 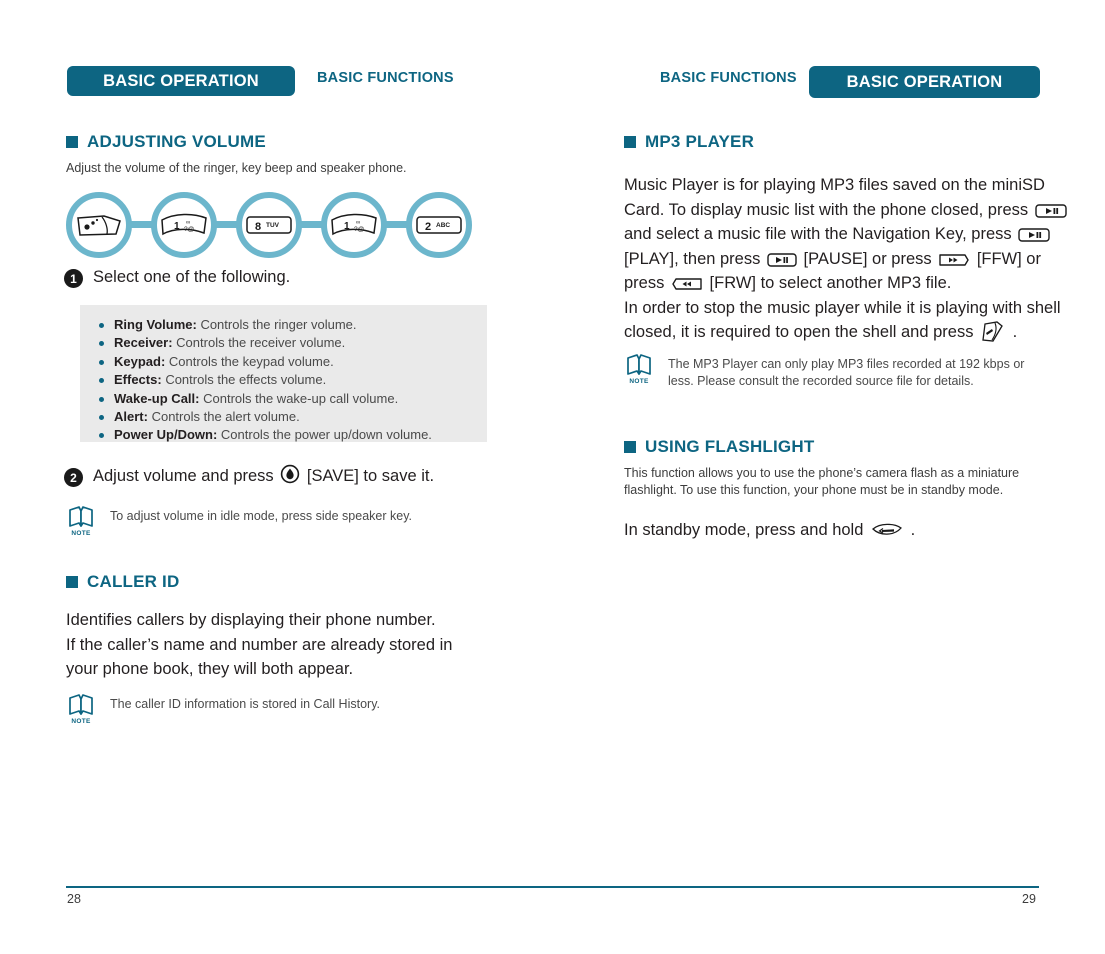 I want to click on svg-text: ABC, so click(x=443, y=225).